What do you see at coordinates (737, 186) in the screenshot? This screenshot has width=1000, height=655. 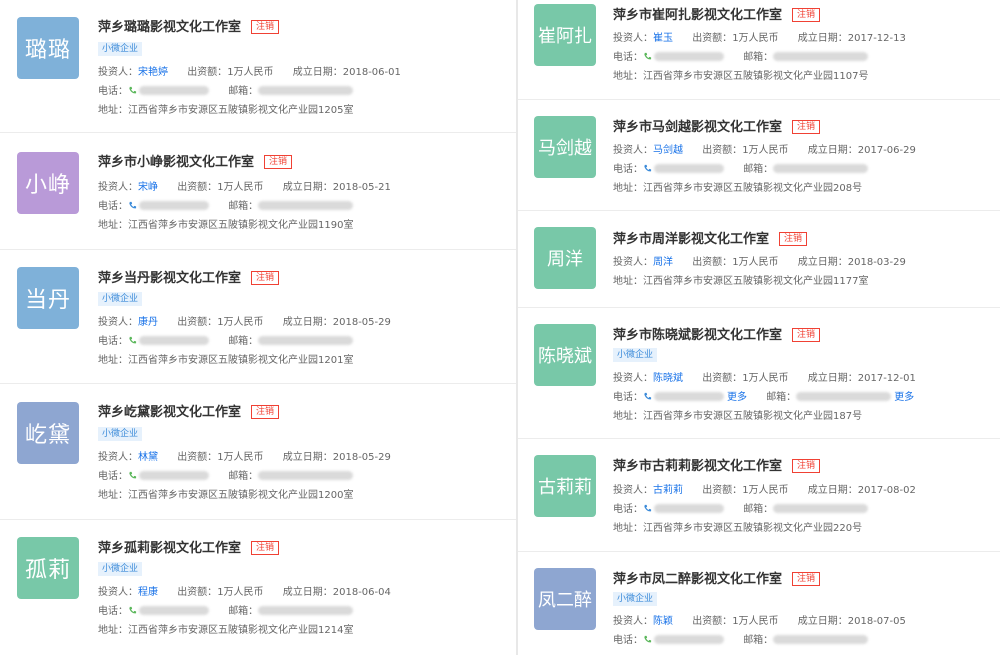 I see `info-row-address: 地址：江西省萍乡市安源区五陂镇影视文化产业园208号` at bounding box center [737, 186].